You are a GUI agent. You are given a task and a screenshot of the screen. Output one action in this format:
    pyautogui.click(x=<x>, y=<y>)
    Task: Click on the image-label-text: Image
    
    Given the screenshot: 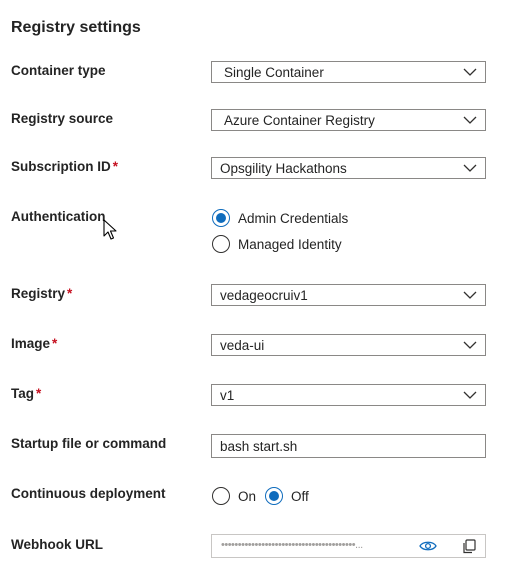 What is the action you would take?
    pyautogui.click(x=31, y=343)
    